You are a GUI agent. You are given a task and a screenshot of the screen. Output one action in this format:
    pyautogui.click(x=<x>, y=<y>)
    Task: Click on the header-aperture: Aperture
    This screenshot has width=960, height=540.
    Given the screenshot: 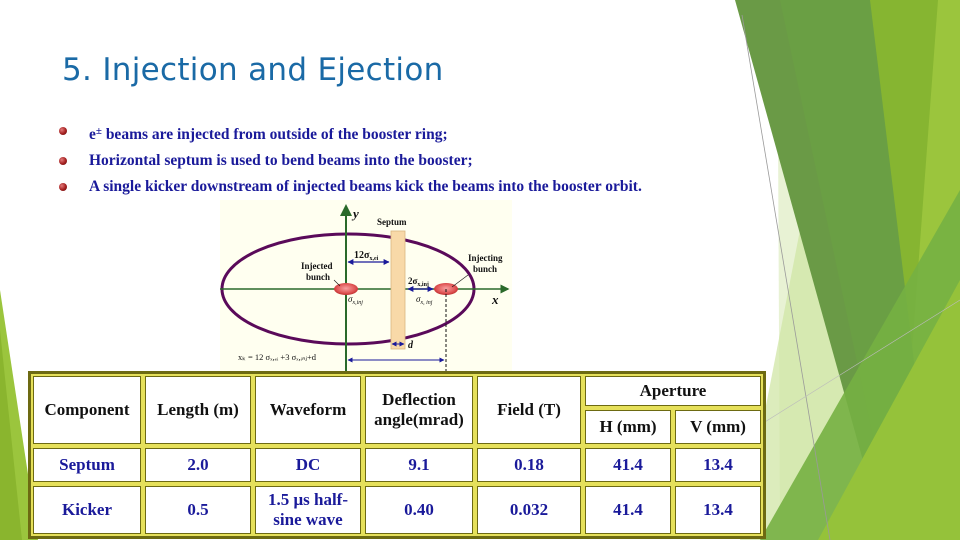 What is the action you would take?
    pyautogui.click(x=673, y=391)
    